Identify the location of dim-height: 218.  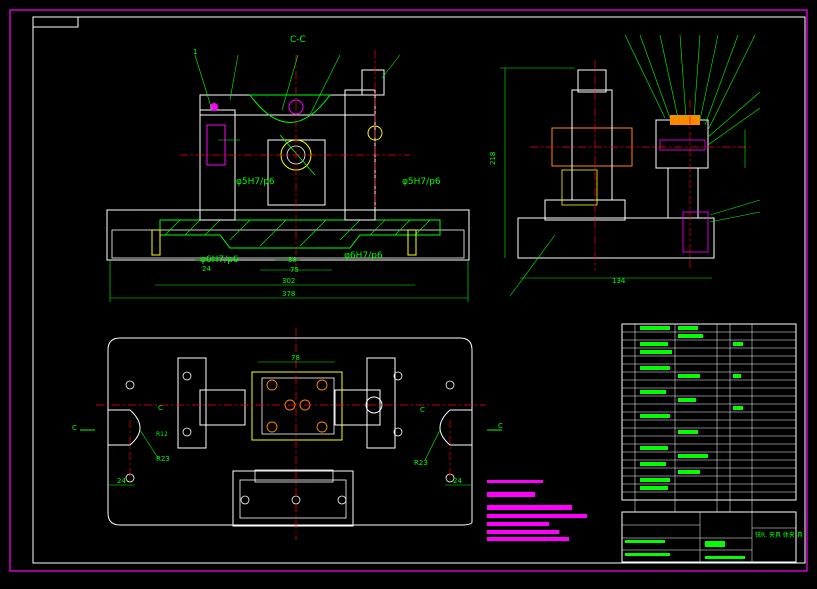
(493, 158).